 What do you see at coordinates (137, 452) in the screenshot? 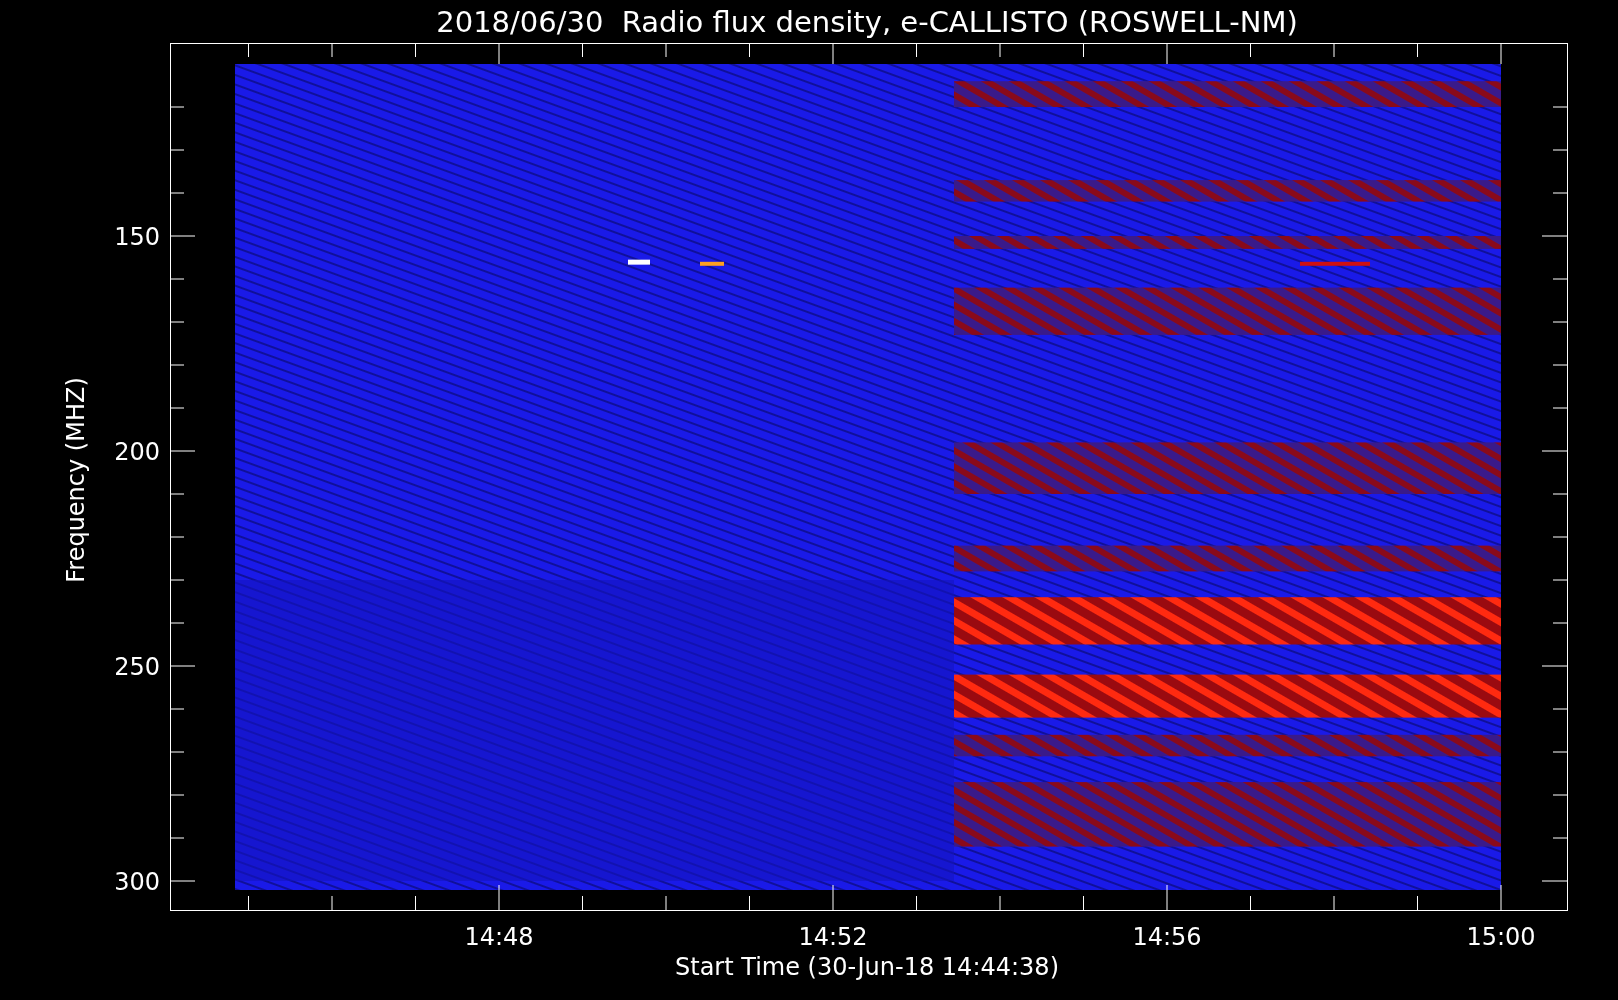
I see `tick-label: 200` at bounding box center [137, 452].